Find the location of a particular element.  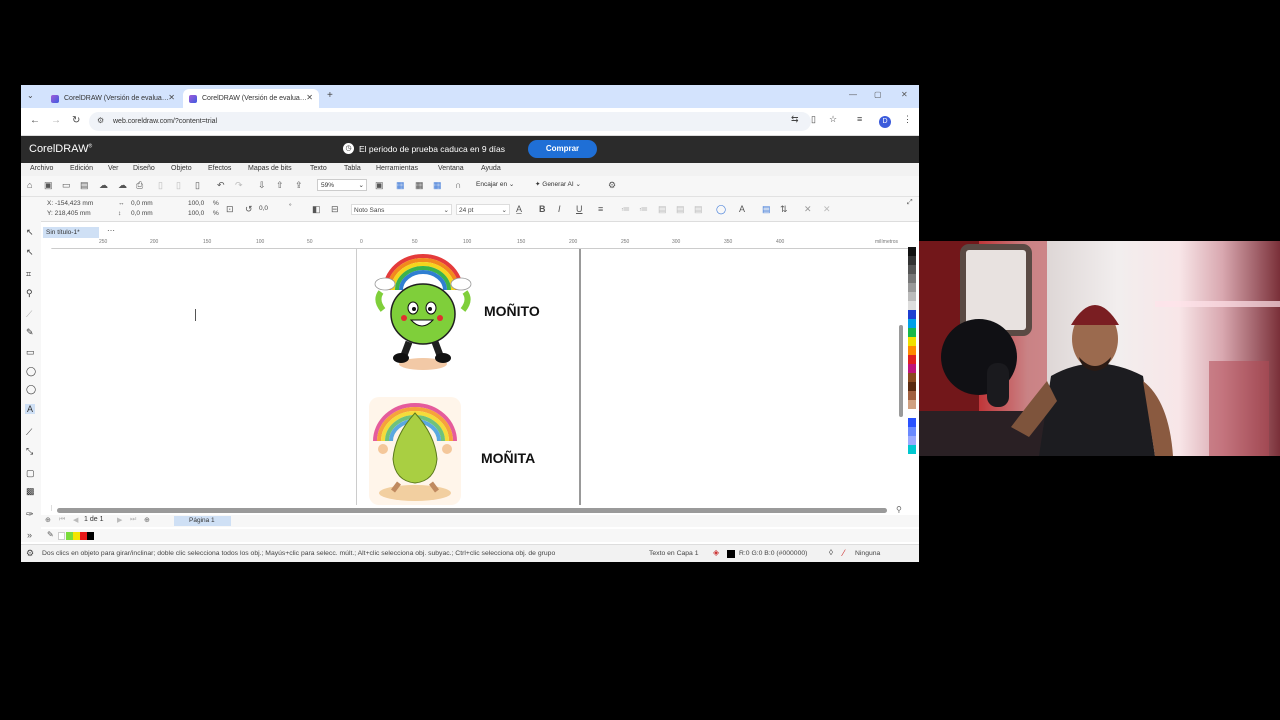

outdent-icon: ▤ is located at coordinates (698, 209).